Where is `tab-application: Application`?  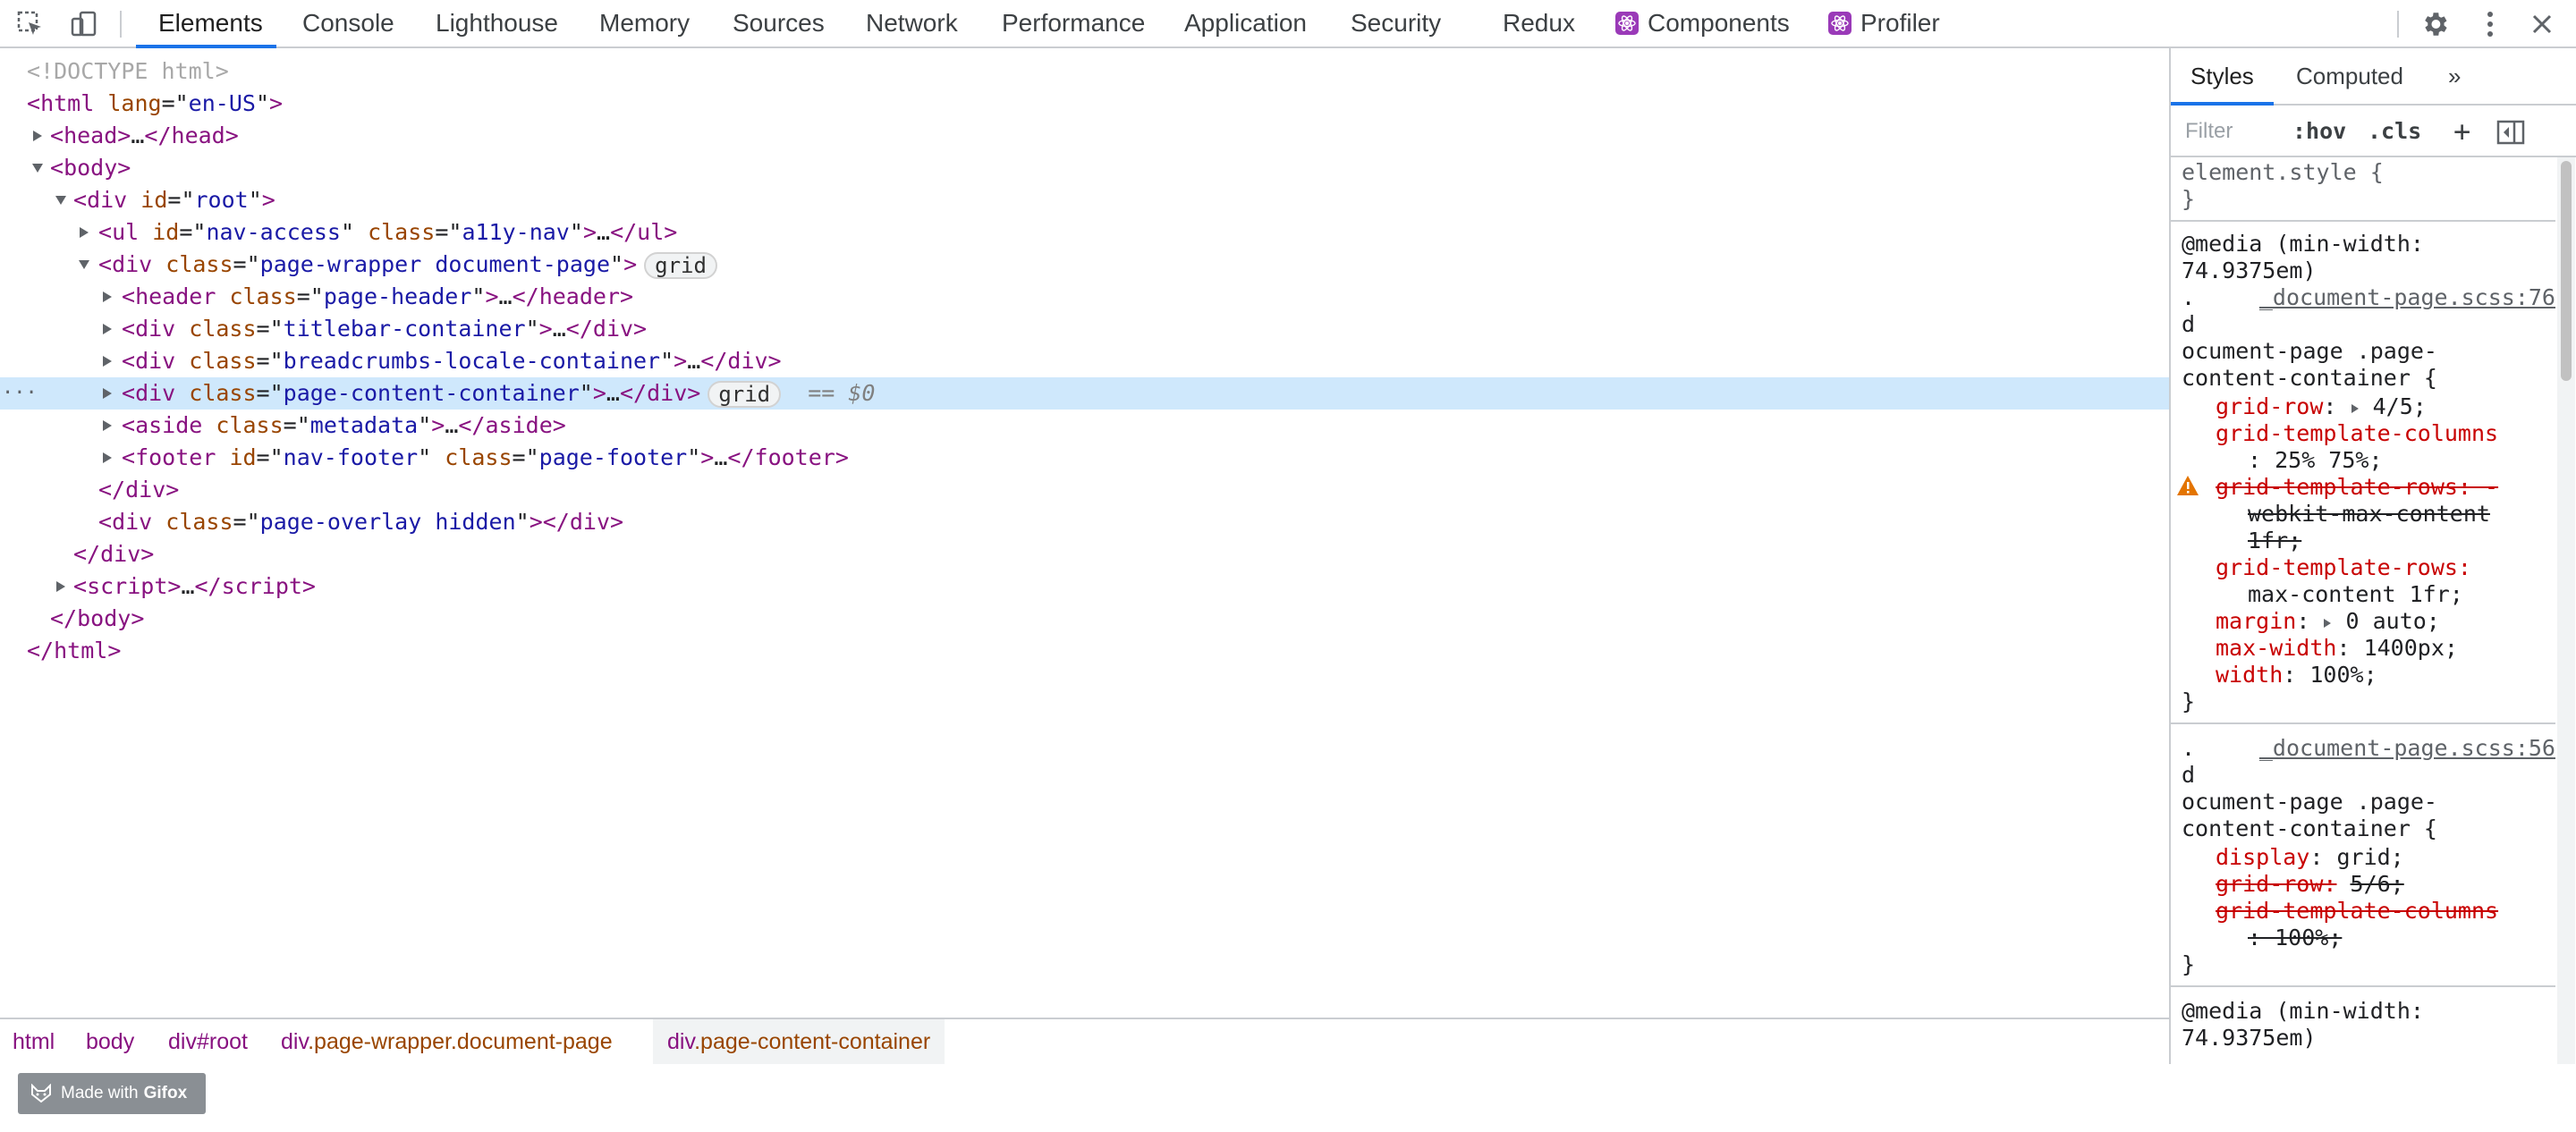 tab-application: Application is located at coordinates (1245, 23).